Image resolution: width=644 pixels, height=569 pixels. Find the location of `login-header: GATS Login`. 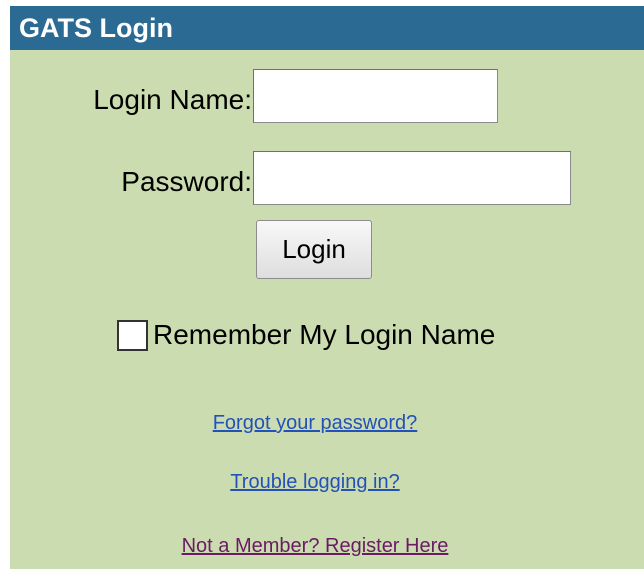

login-header: GATS Login is located at coordinates (327, 28).